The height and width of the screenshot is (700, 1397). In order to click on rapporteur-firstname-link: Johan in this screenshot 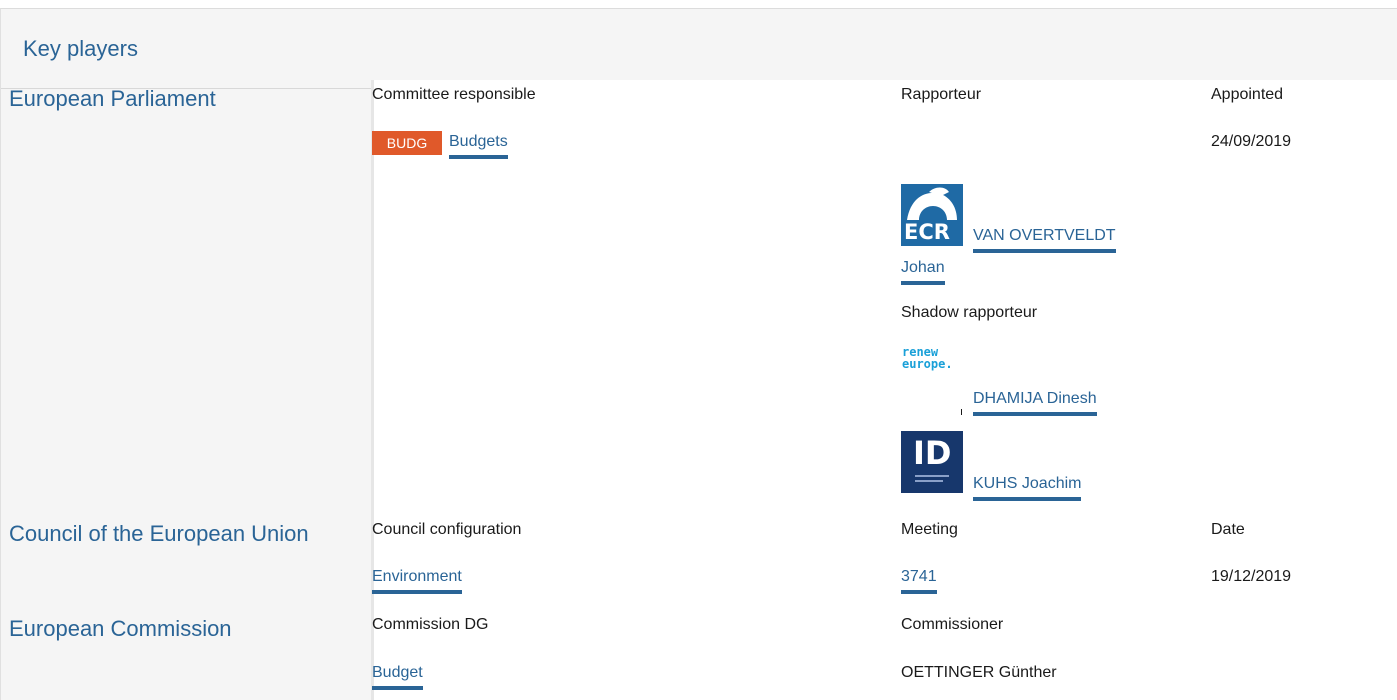, I will do `click(923, 272)`.